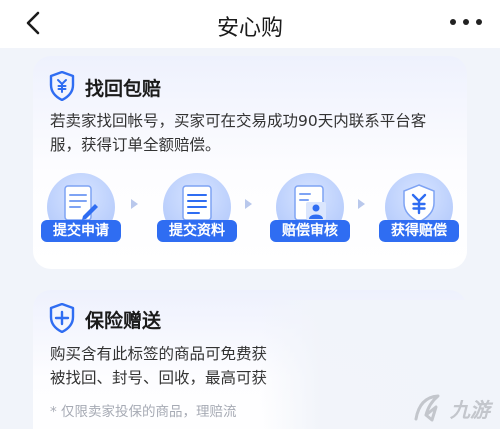 The width and height of the screenshot is (500, 429). I want to click on card-description: 被找回、封号、回收，最高可获, so click(159, 378).